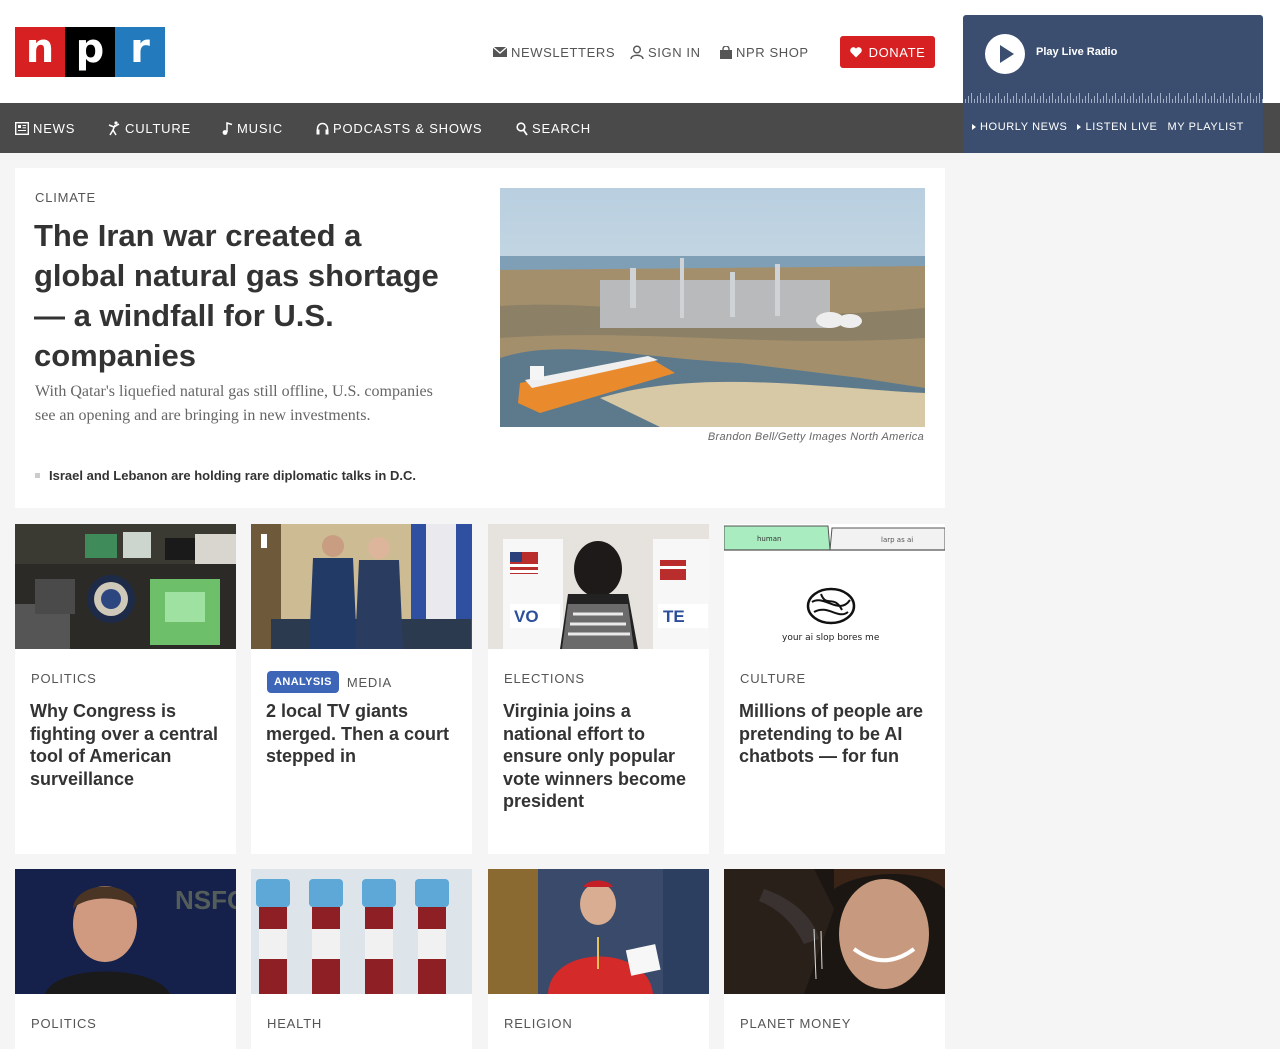  What do you see at coordinates (773, 678) in the screenshot?
I see `story-slug: CULTURE` at bounding box center [773, 678].